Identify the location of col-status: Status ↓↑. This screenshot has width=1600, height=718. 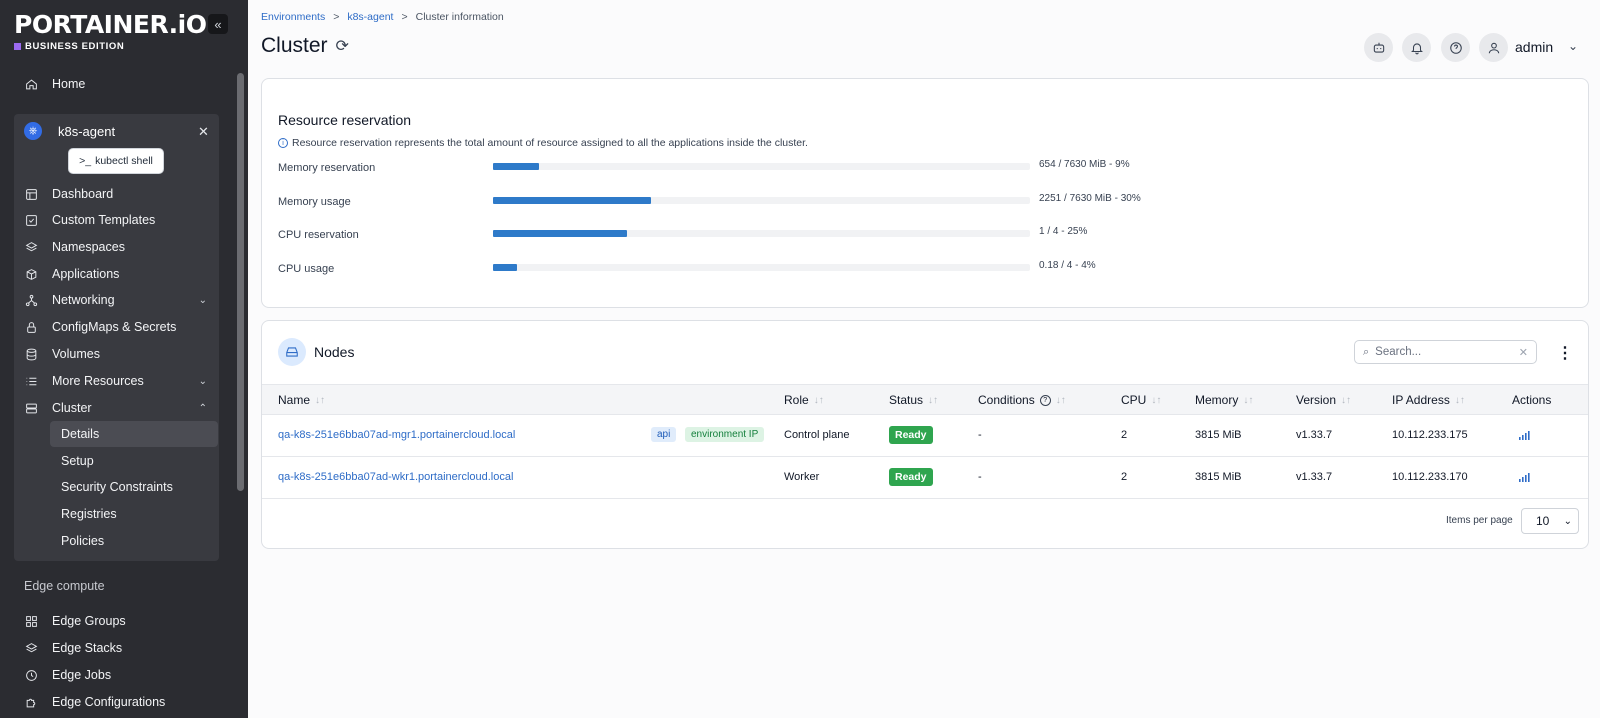
(913, 400).